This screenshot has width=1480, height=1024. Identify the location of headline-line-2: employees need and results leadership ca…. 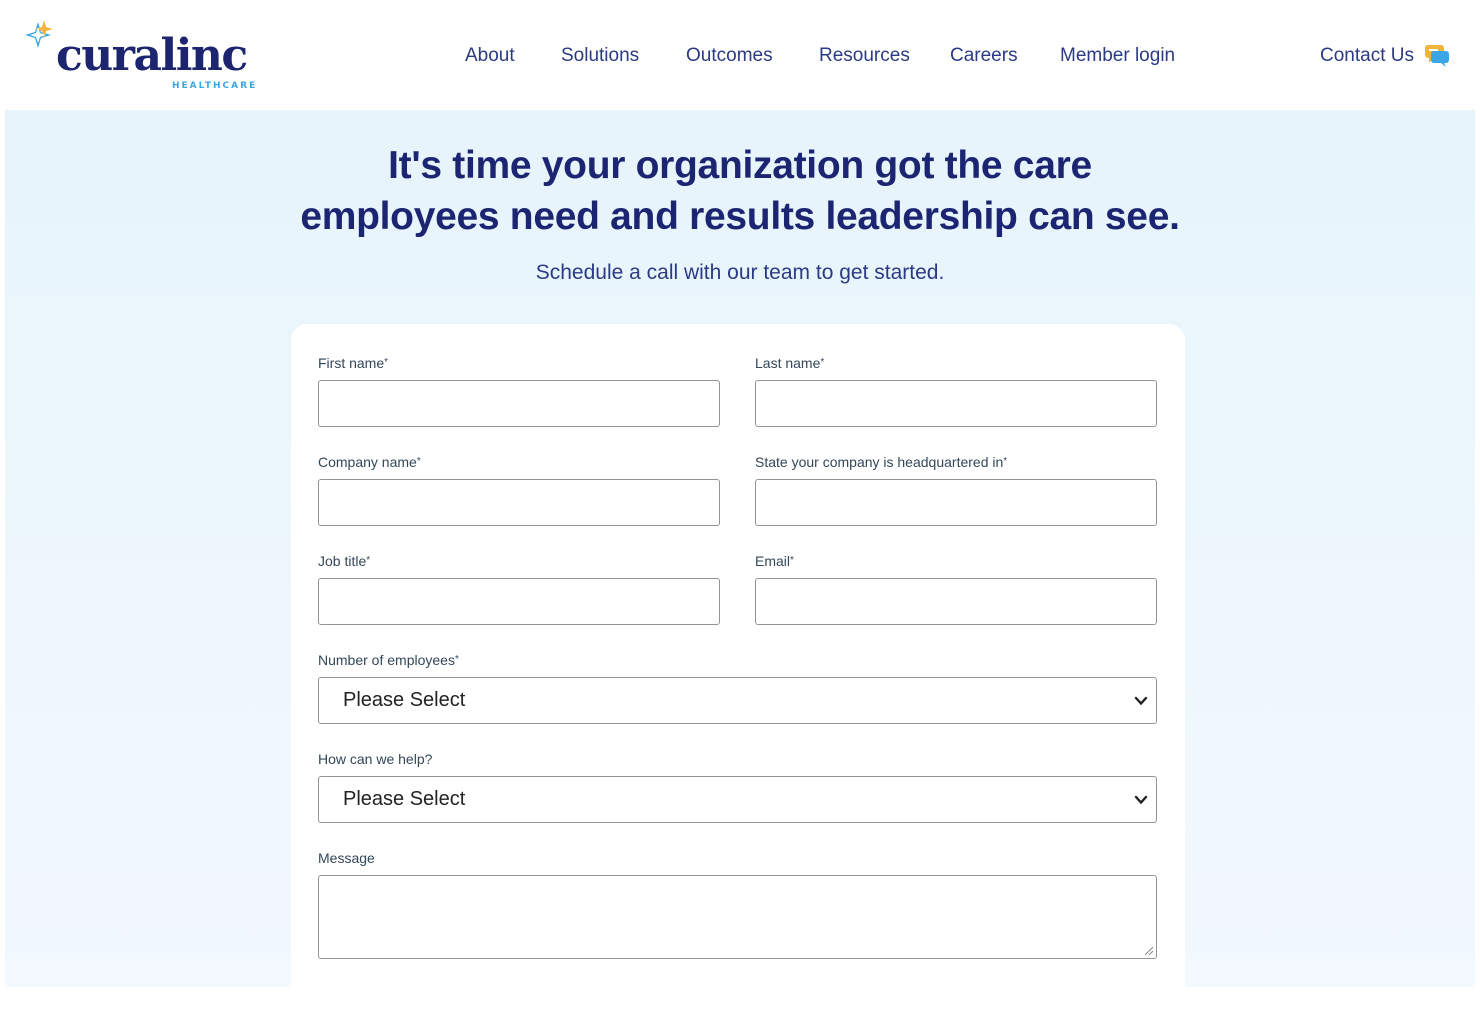
(740, 216).